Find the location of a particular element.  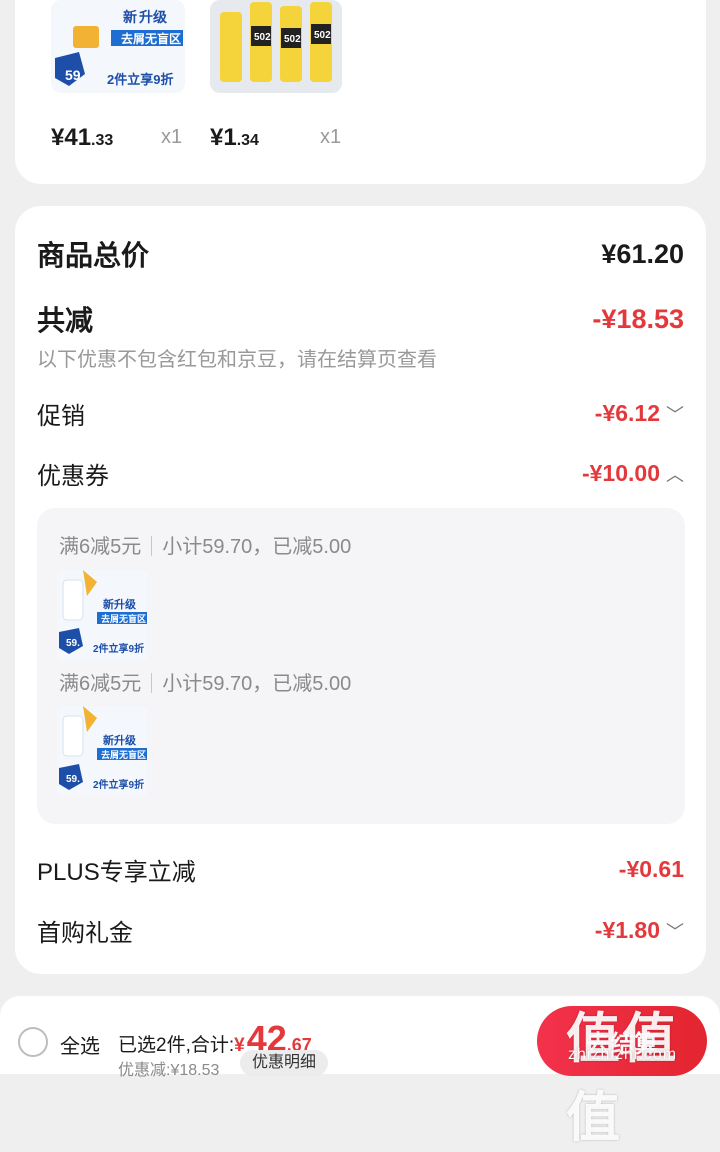

plus-label: PLUS专享立减 is located at coordinates (116, 872).